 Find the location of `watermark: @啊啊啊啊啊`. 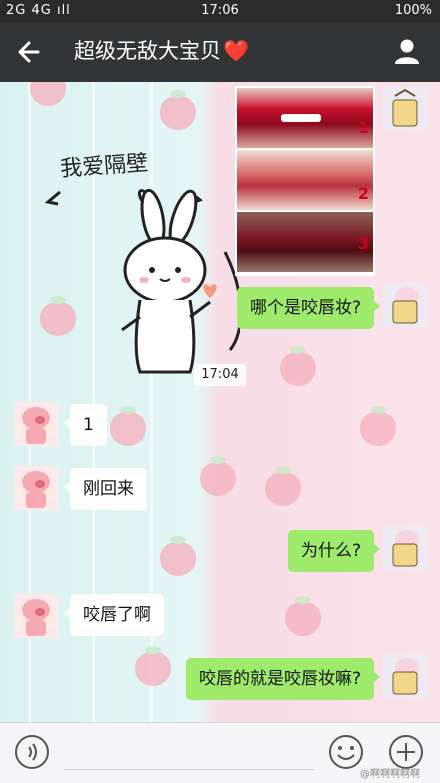

watermark: @啊啊啊啊啊 is located at coordinates (390, 774).